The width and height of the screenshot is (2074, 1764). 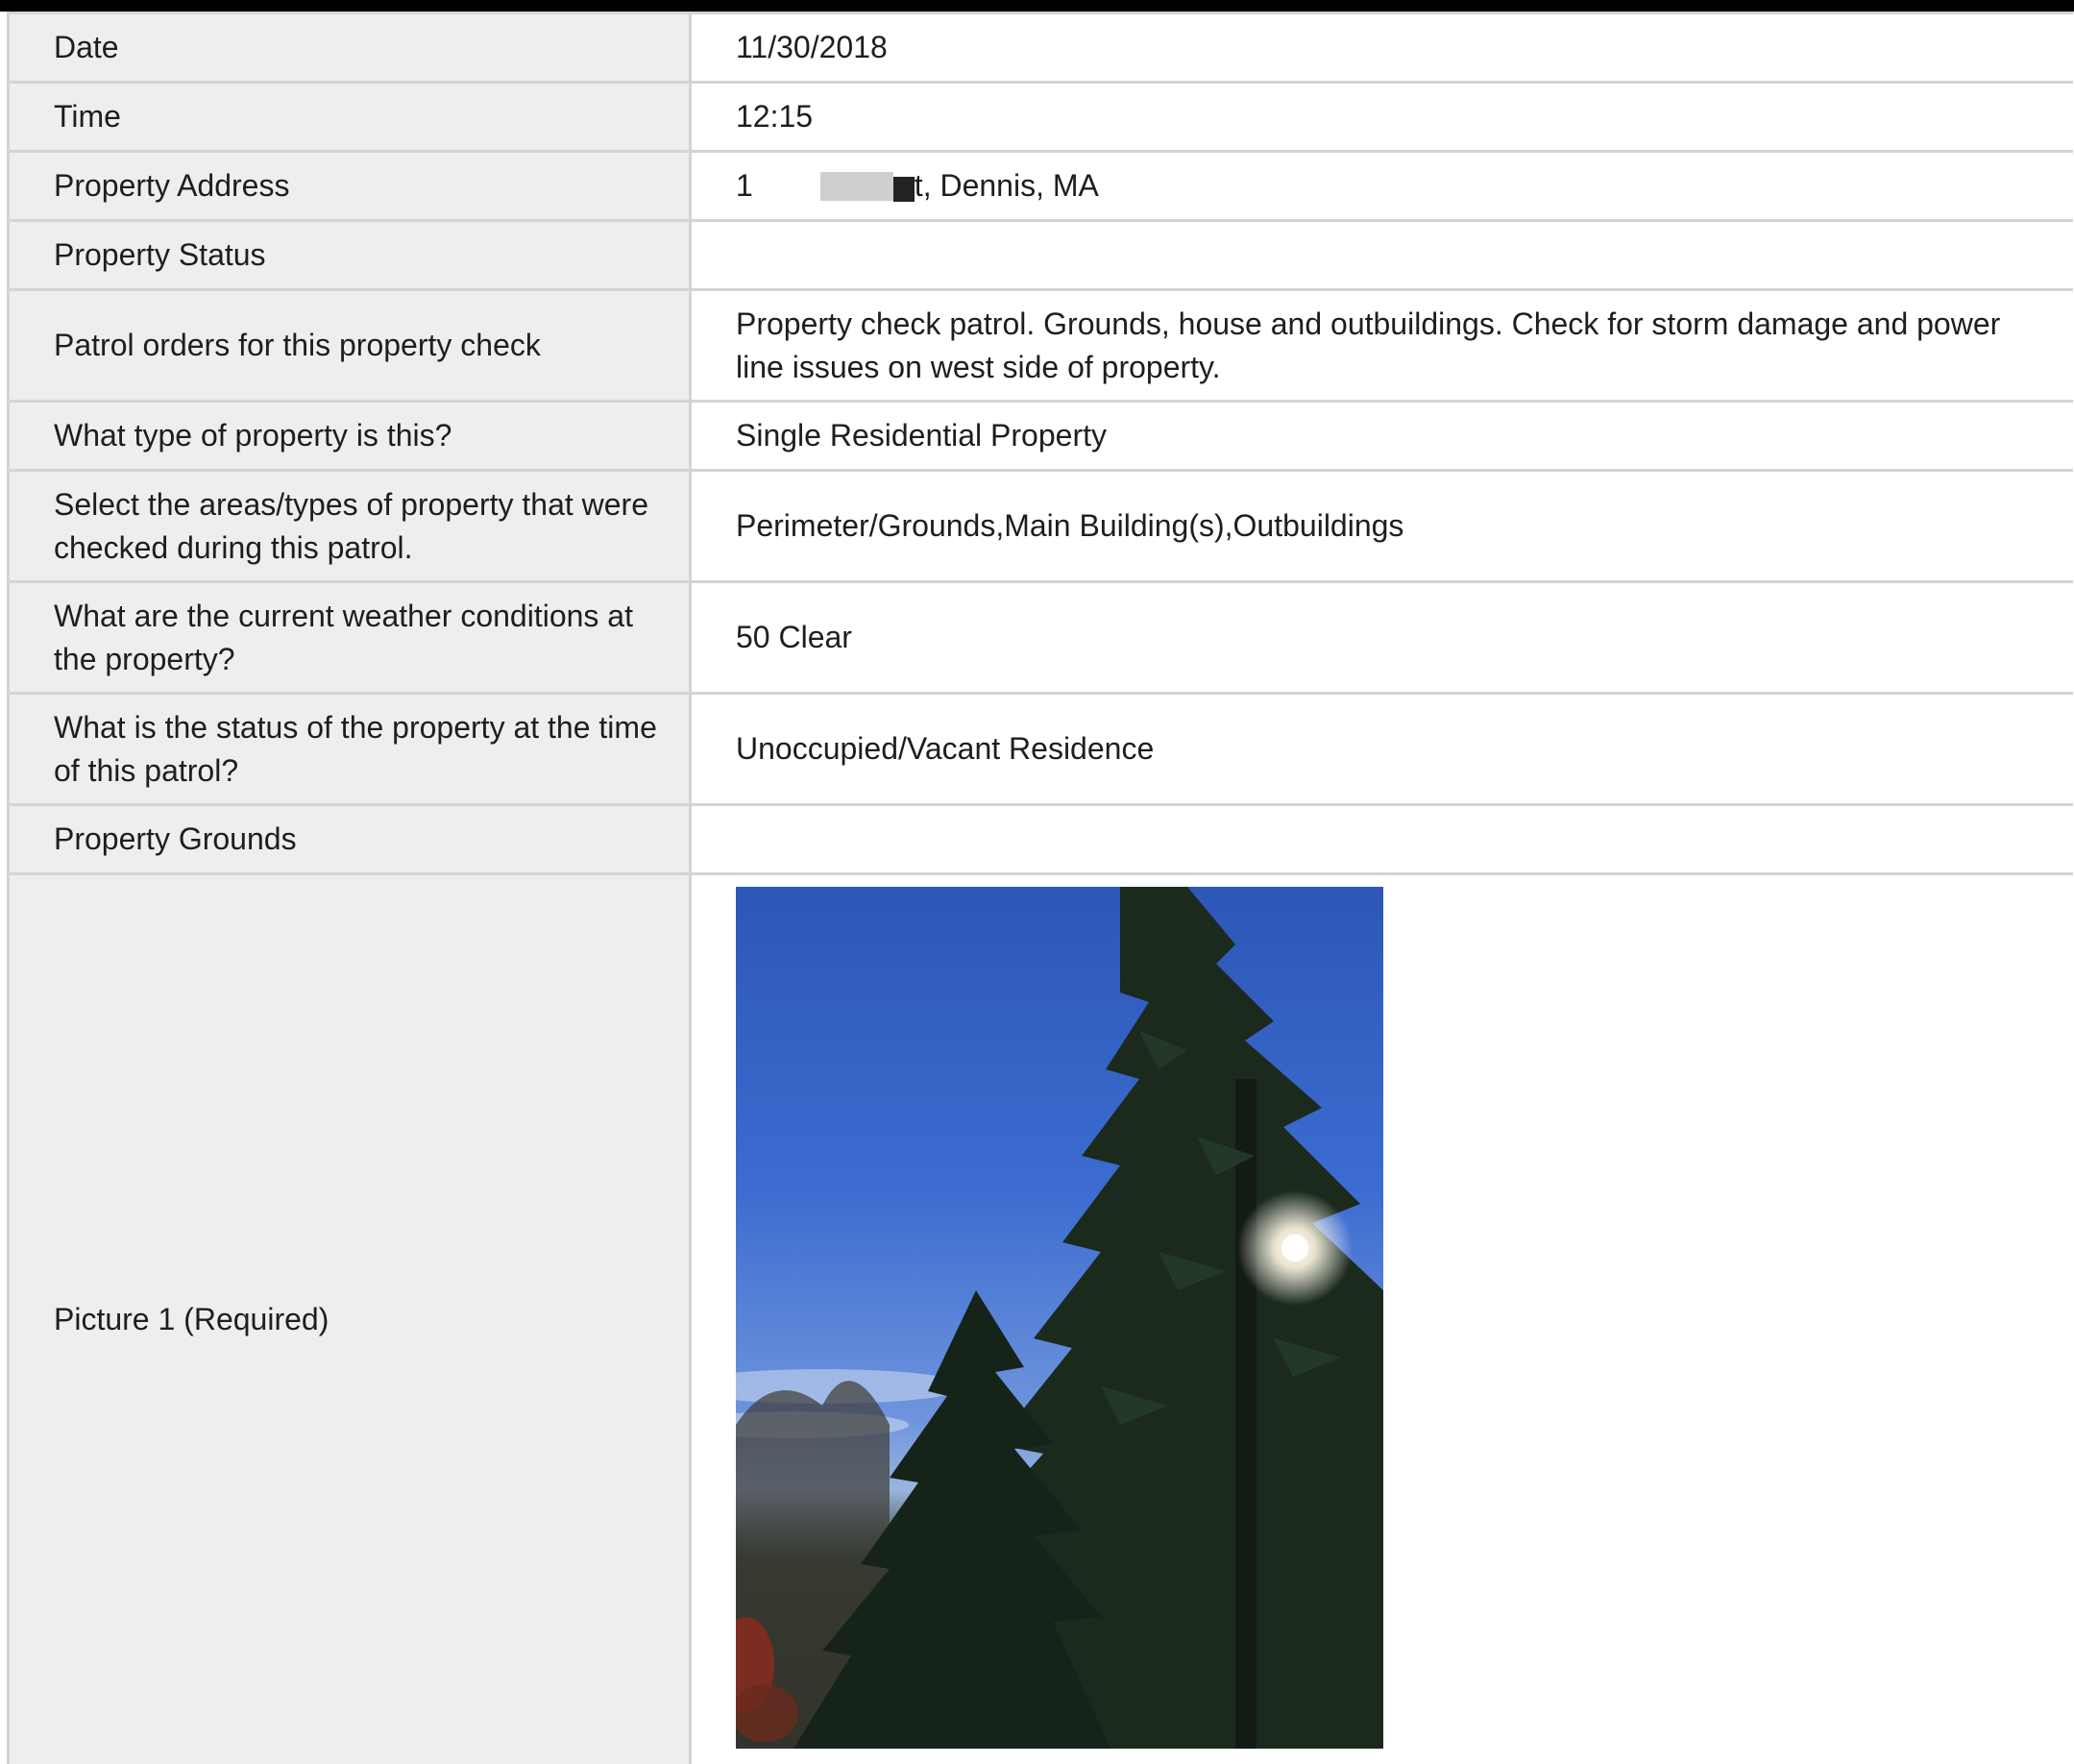 I want to click on property-grounds-label: Property Grounds, so click(x=349, y=839).